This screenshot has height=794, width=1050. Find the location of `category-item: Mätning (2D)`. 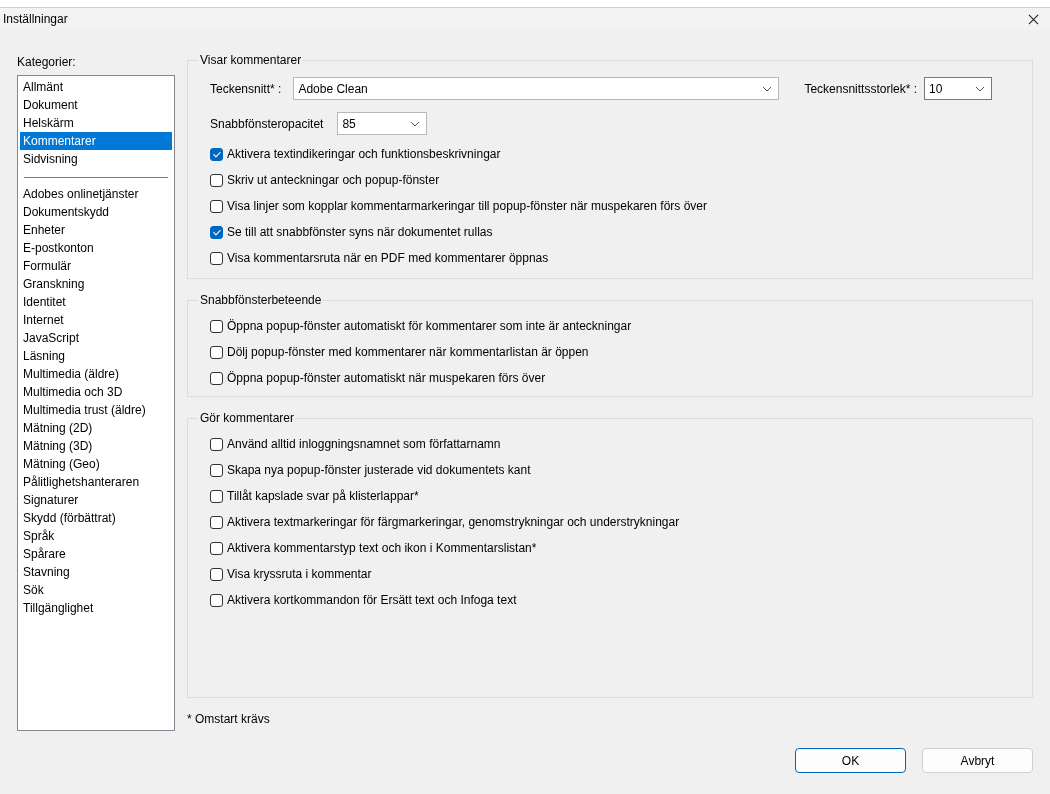

category-item: Mätning (2D) is located at coordinates (96, 428).